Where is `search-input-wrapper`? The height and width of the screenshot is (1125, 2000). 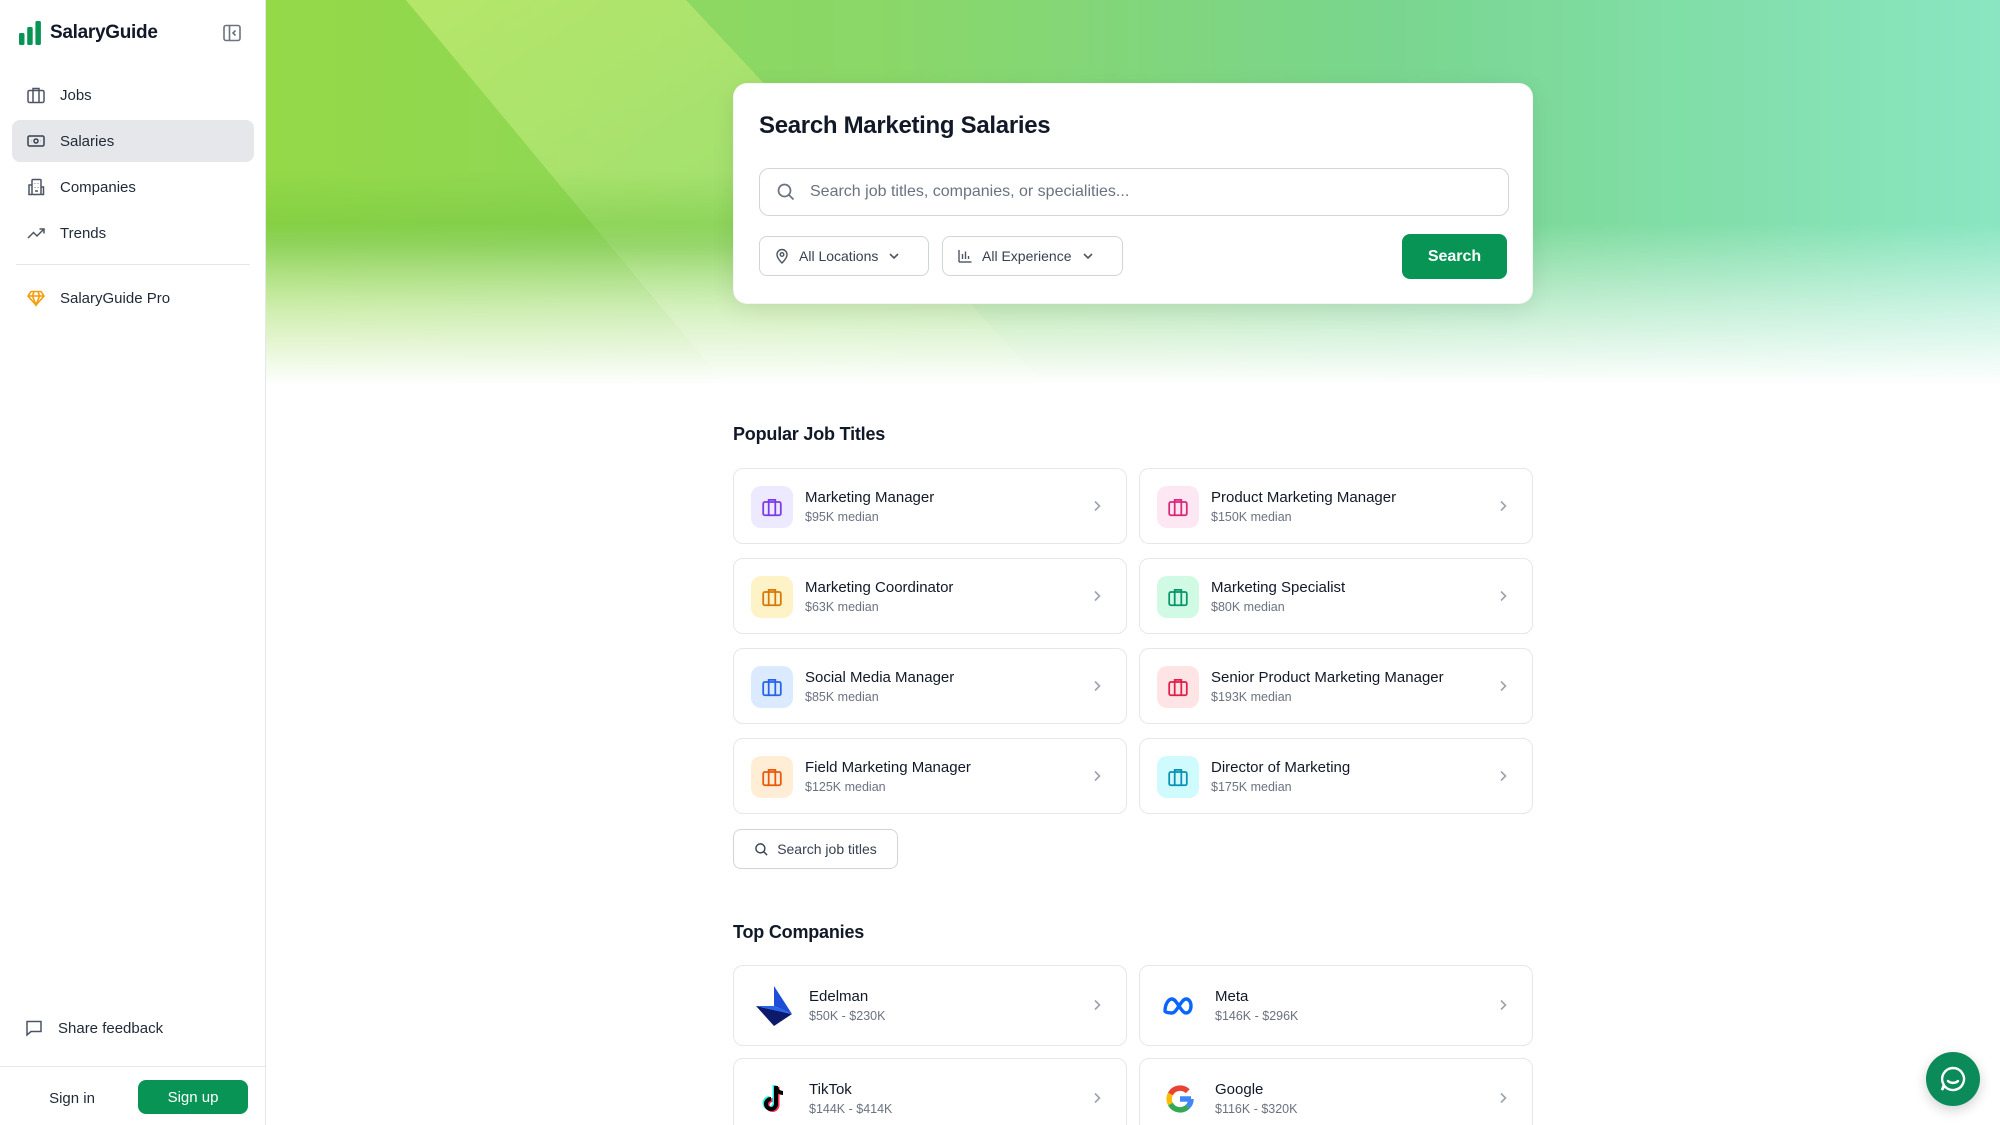 search-input-wrapper is located at coordinates (1134, 192).